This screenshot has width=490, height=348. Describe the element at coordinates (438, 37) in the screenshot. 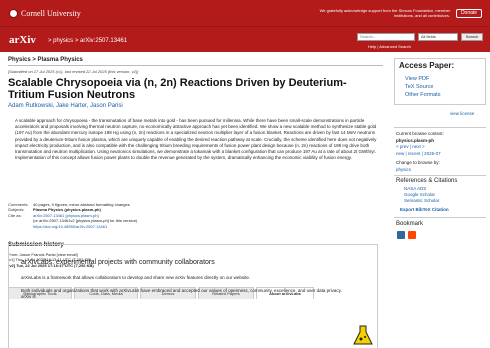

I see `search-field-select: All fields` at that location.